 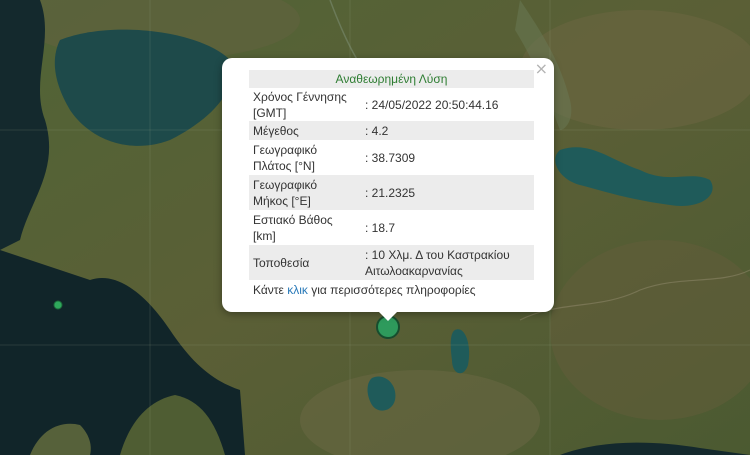 What do you see at coordinates (380, 227) in the screenshot?
I see `row-value-depth: : 18.7` at bounding box center [380, 227].